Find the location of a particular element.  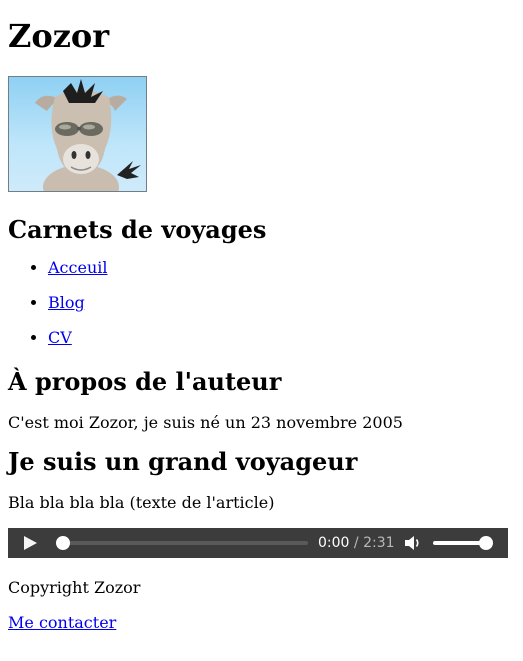

about-heading: À propos de l'auteur is located at coordinates (145, 381).